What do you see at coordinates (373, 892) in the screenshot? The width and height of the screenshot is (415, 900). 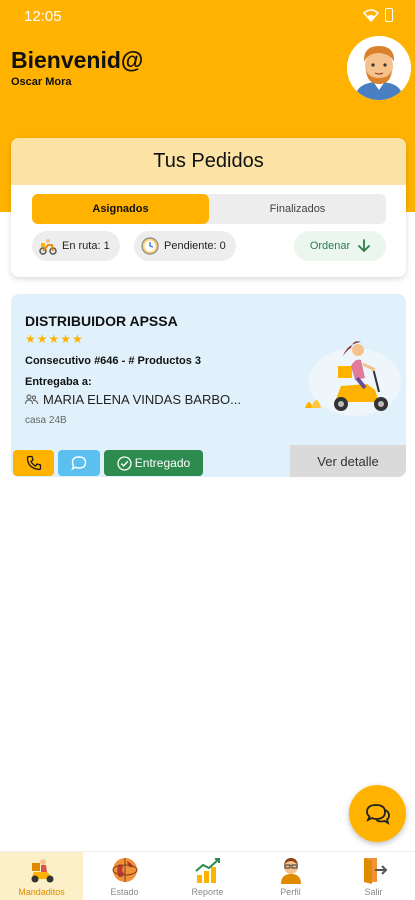 I see `nav-label-salir: Salir` at bounding box center [373, 892].